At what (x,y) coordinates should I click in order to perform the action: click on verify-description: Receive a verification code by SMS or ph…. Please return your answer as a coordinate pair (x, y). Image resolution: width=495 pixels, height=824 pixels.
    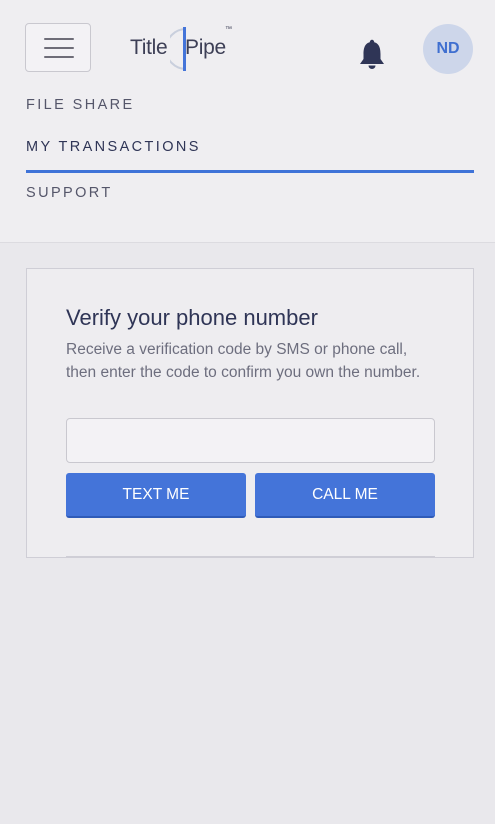
    Looking at the image, I should click on (243, 361).